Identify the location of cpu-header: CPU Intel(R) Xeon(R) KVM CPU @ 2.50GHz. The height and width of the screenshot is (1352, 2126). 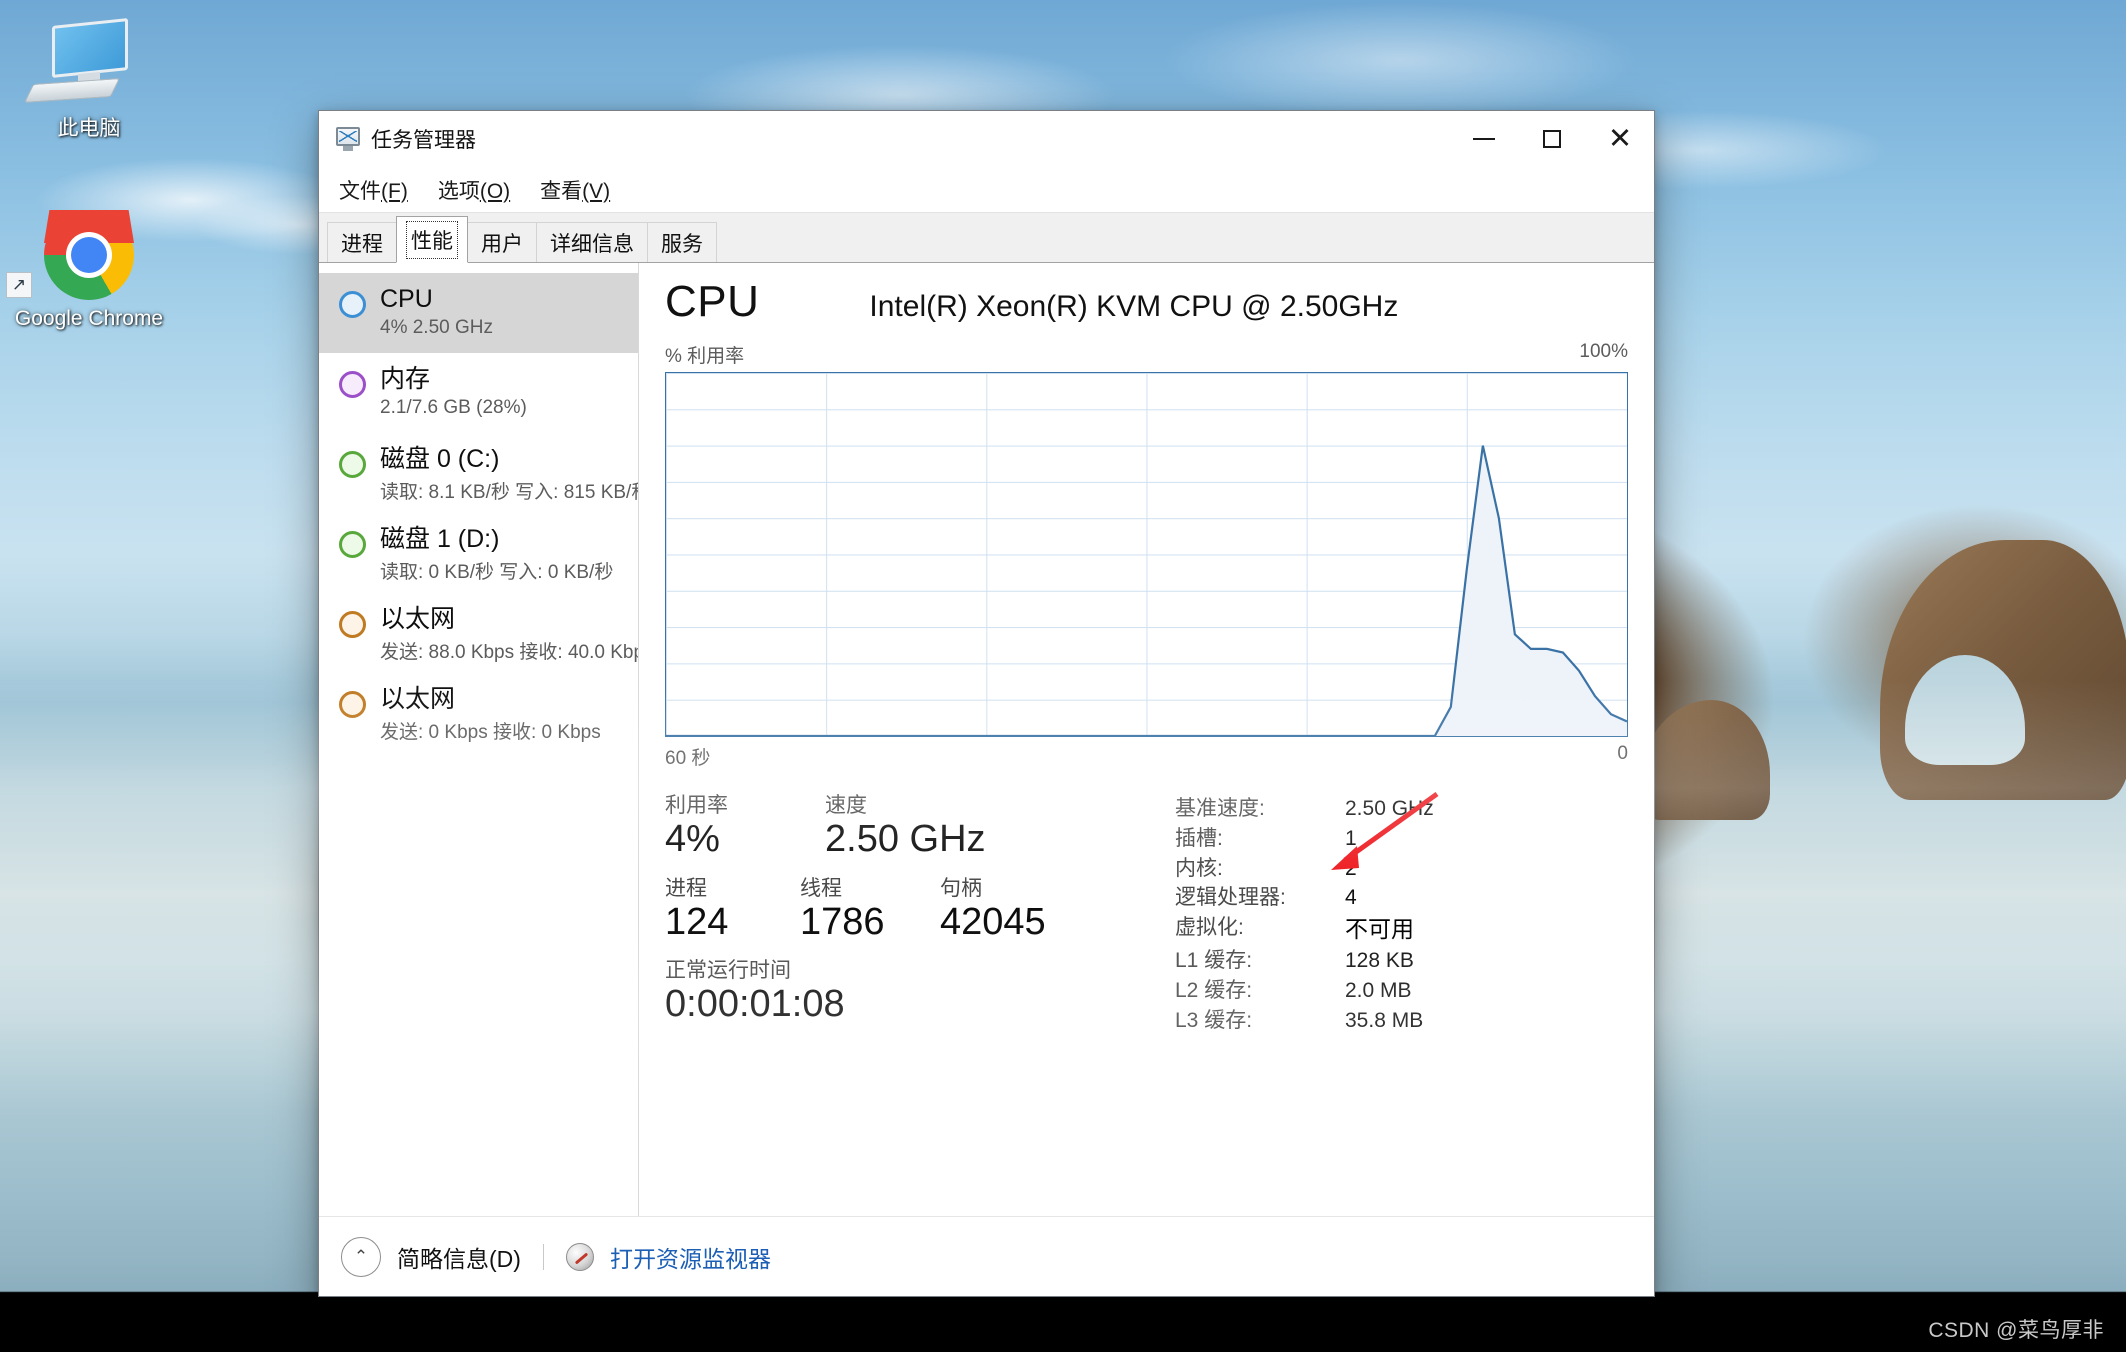
(1146, 302).